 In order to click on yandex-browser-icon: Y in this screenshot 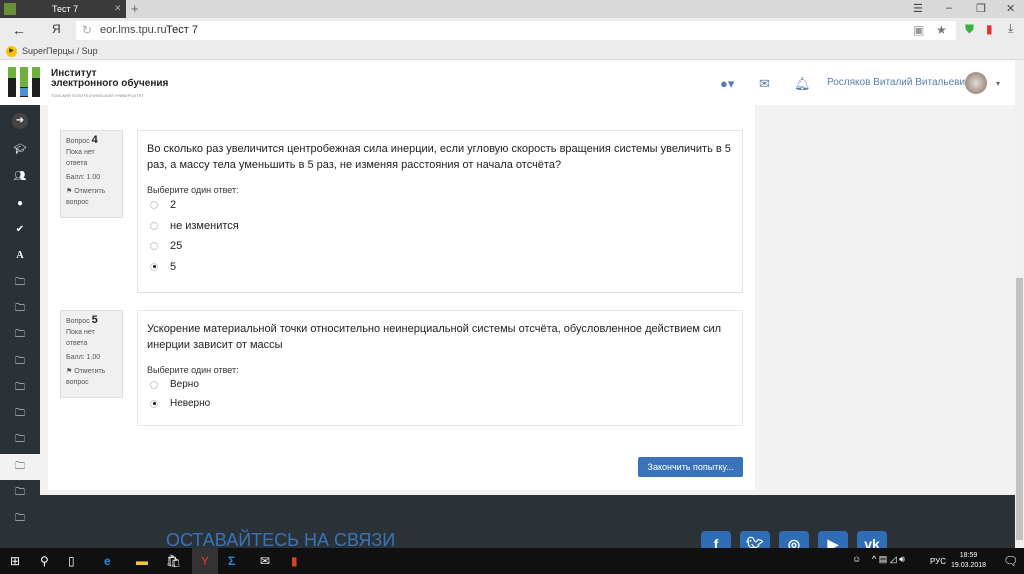, I will do `click(205, 561)`.